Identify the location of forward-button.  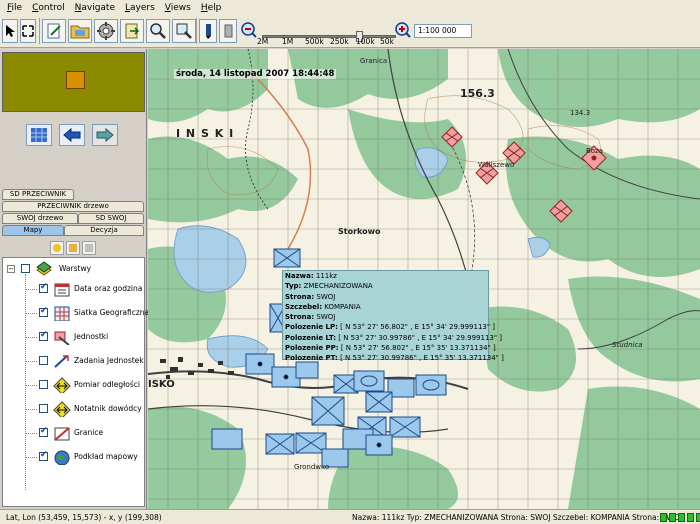
(105, 135).